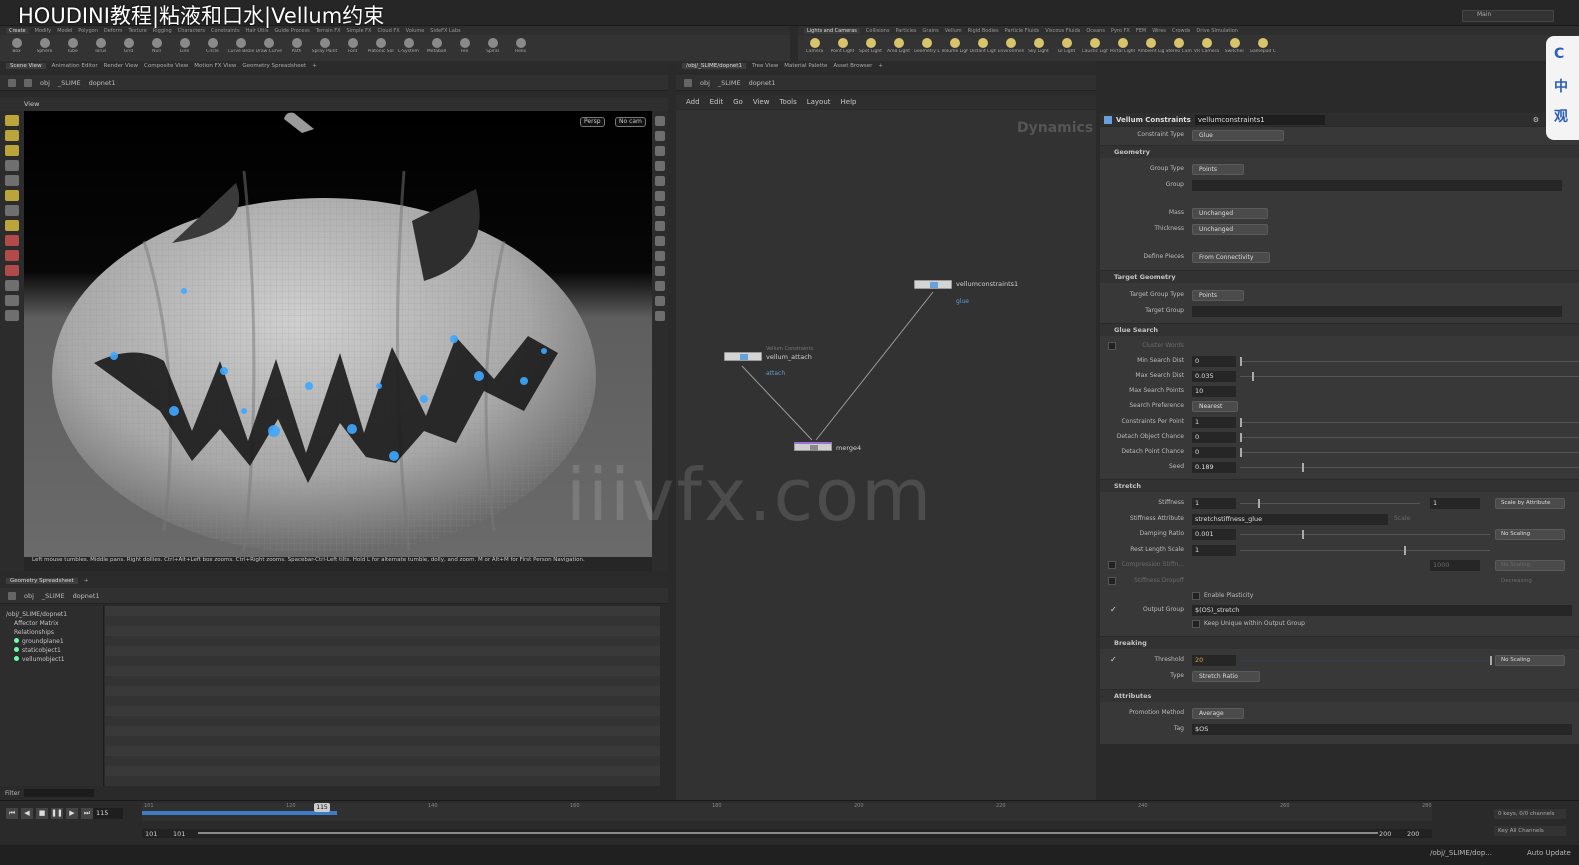  I want to click on shelf-tool-button: Sphere, so click(44, 48).